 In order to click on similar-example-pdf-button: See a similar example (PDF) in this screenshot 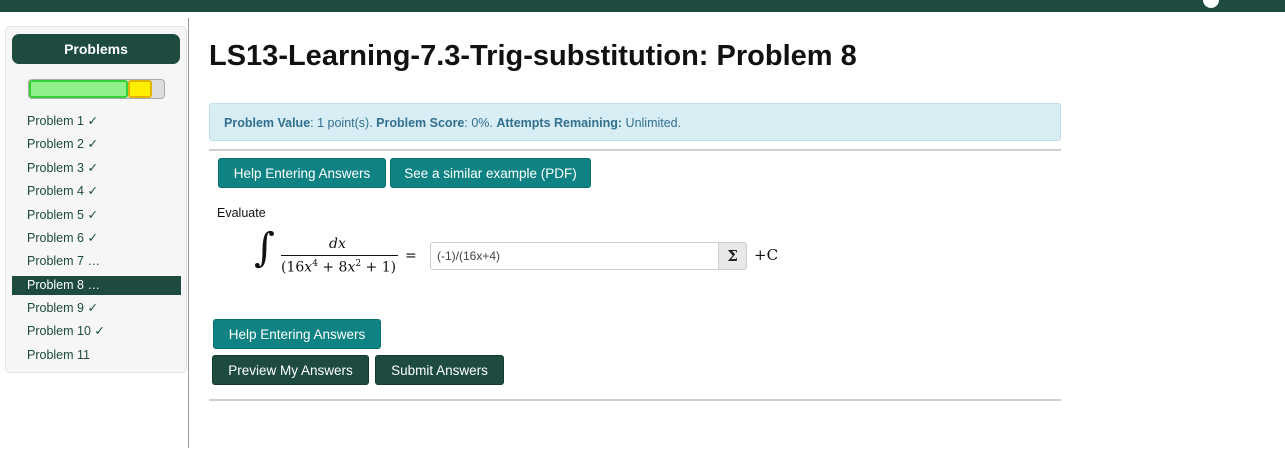, I will do `click(490, 173)`.